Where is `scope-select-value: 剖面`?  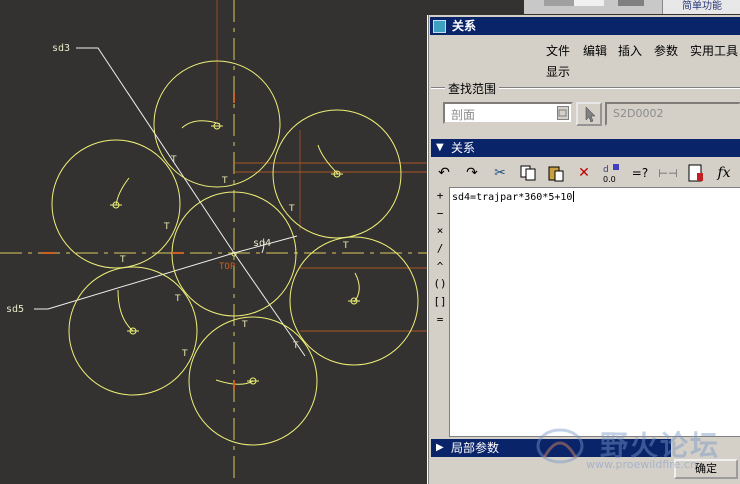 scope-select-value: 剖面 is located at coordinates (463, 115).